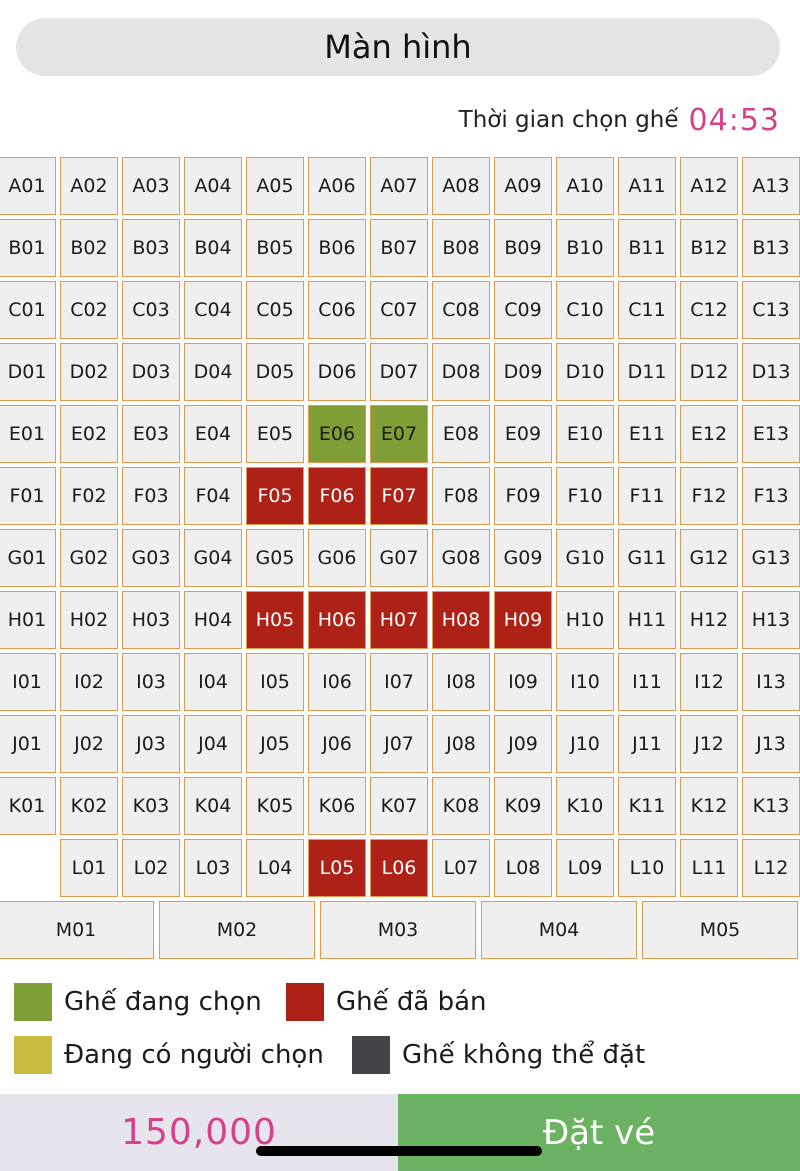 This screenshot has height=1171, width=800. Describe the element at coordinates (89, 248) in the screenshot. I see `seat-b02: B02` at that location.